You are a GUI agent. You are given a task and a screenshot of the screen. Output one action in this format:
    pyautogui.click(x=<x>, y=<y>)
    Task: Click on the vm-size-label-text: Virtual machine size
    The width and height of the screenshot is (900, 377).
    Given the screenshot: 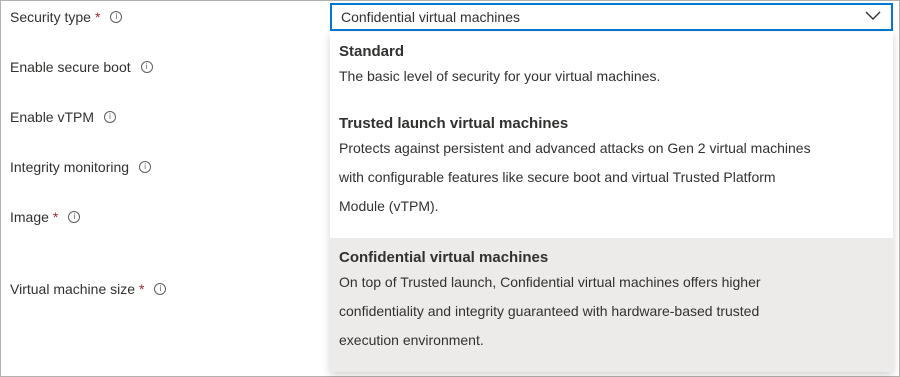 What is the action you would take?
    pyautogui.click(x=73, y=289)
    